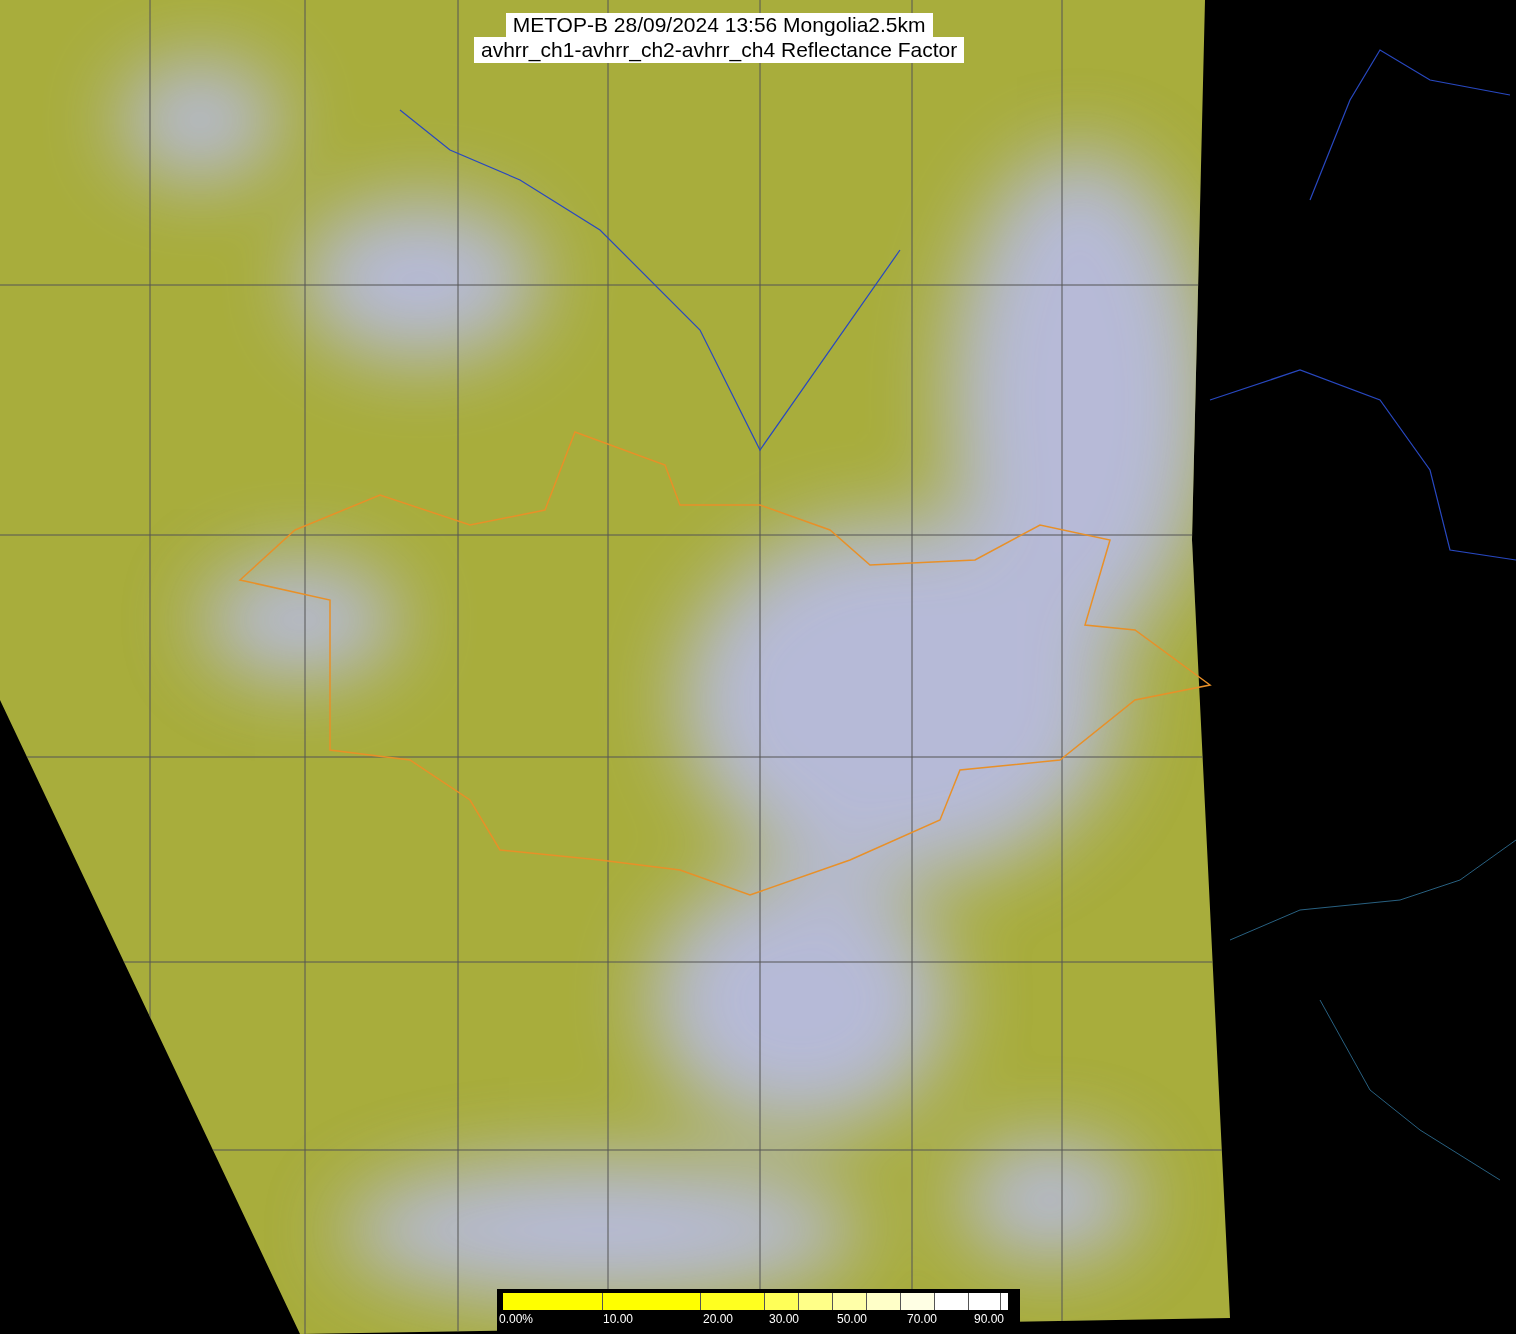 The height and width of the screenshot is (1334, 1516). Describe the element at coordinates (719, 25) in the screenshot. I see `map-title: METOP-B 28/09/2024 13:56 Mongolia2.5km` at that location.